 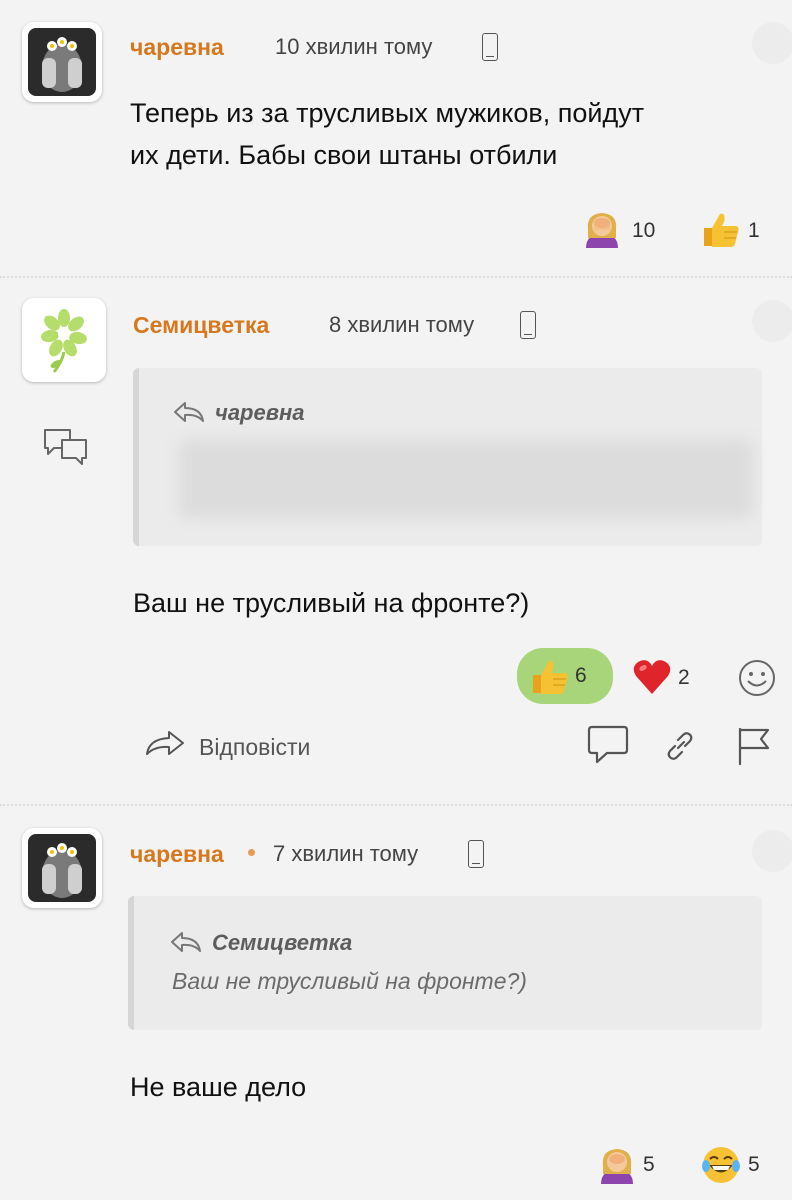 I want to click on quote-text: Ваш не трусливый на фронте?), so click(x=349, y=981).